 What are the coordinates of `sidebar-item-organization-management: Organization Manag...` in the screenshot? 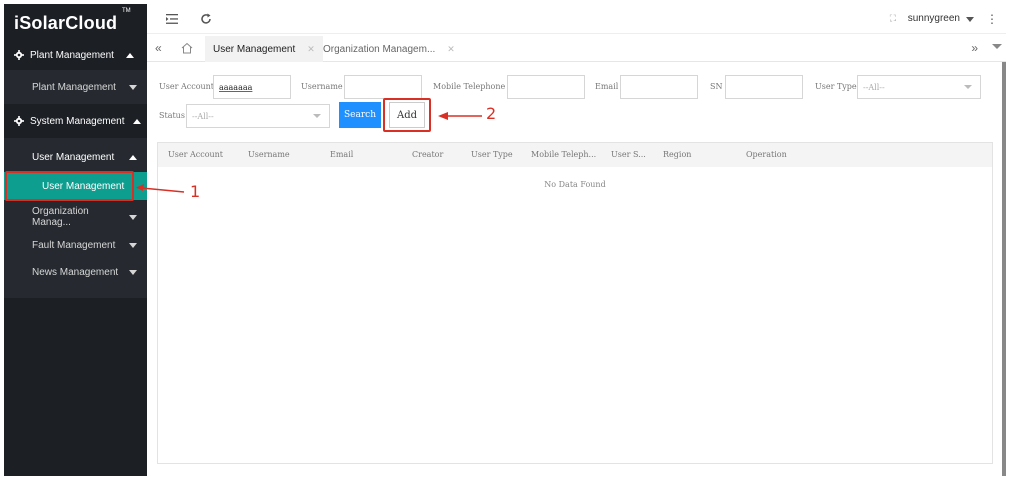 It's located at (75, 217).